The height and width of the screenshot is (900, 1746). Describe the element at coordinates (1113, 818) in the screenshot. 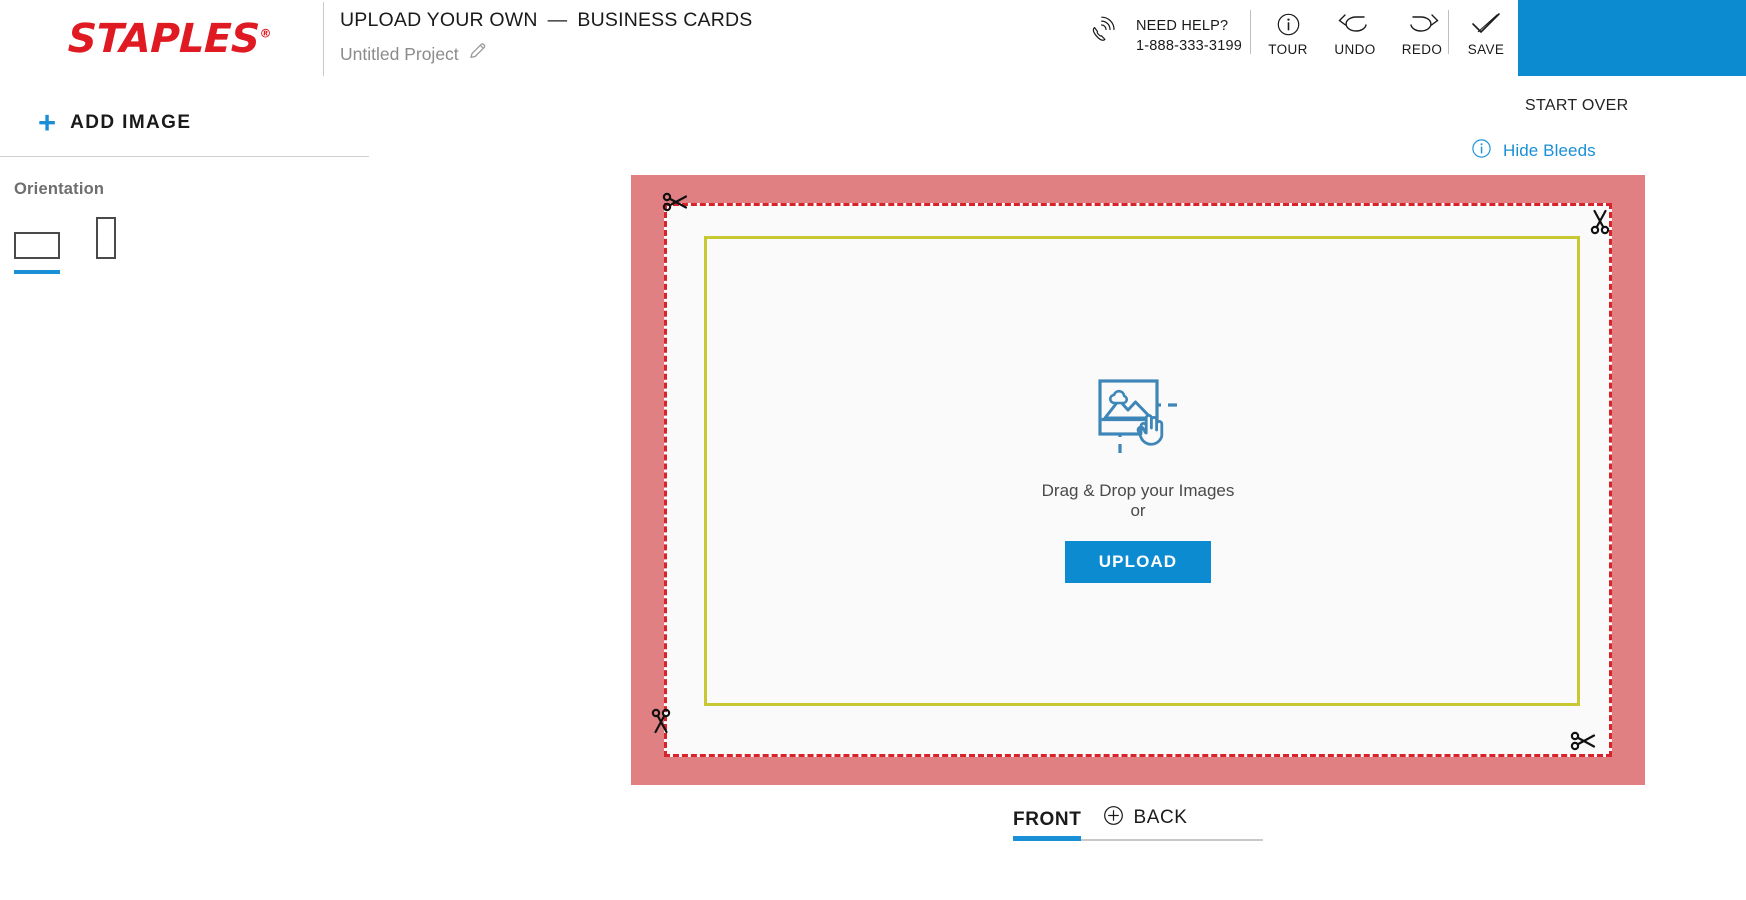

I see `plus-circle-icon` at that location.